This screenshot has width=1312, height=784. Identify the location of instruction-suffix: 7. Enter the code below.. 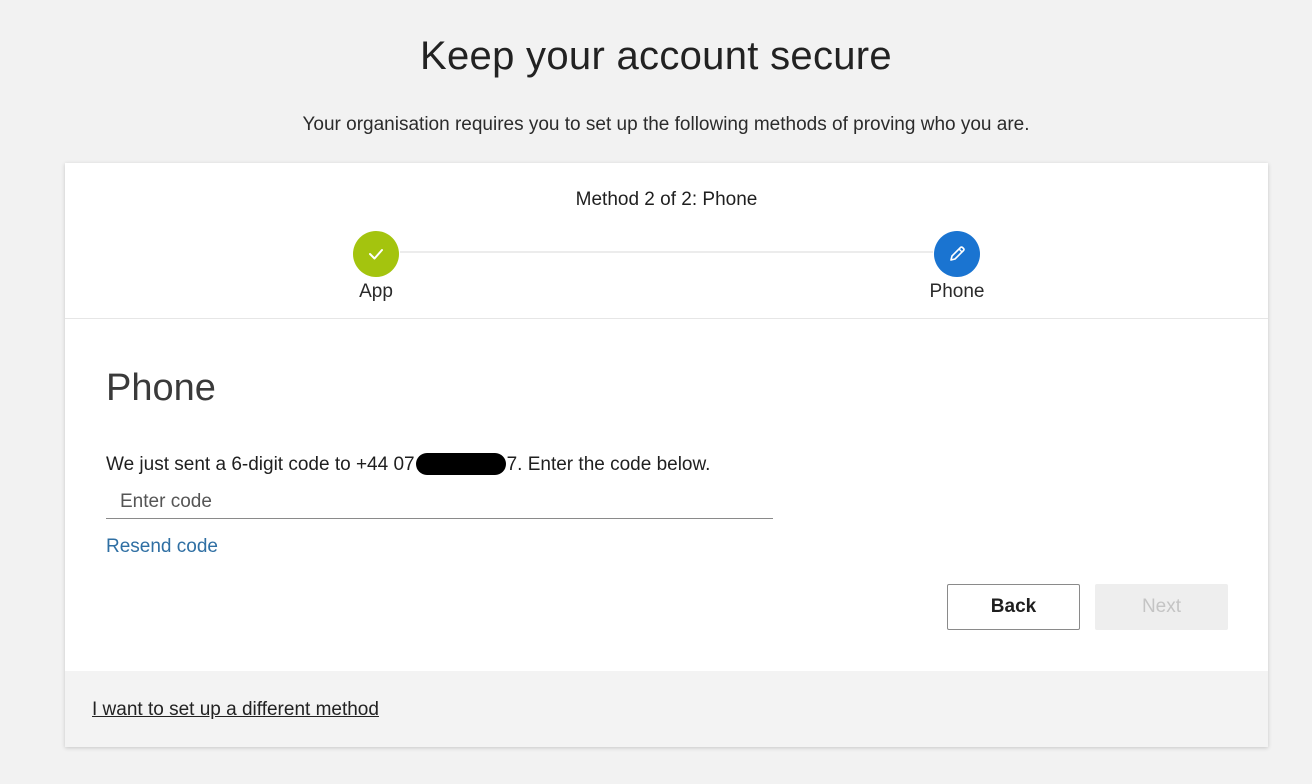
(608, 464).